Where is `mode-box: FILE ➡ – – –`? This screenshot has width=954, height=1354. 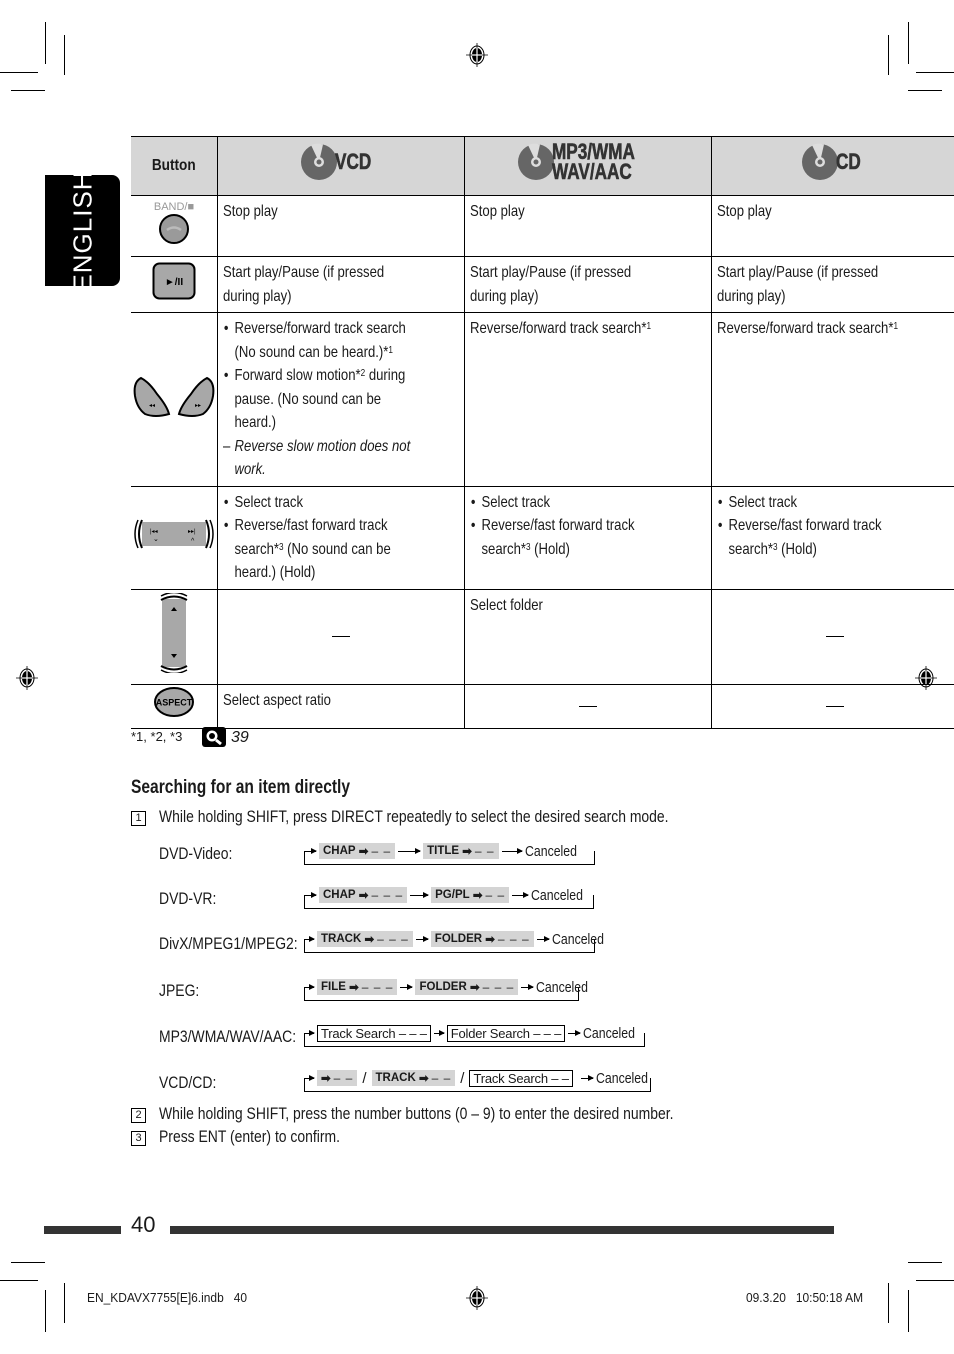
mode-box: FILE ➡ – – – is located at coordinates (357, 987).